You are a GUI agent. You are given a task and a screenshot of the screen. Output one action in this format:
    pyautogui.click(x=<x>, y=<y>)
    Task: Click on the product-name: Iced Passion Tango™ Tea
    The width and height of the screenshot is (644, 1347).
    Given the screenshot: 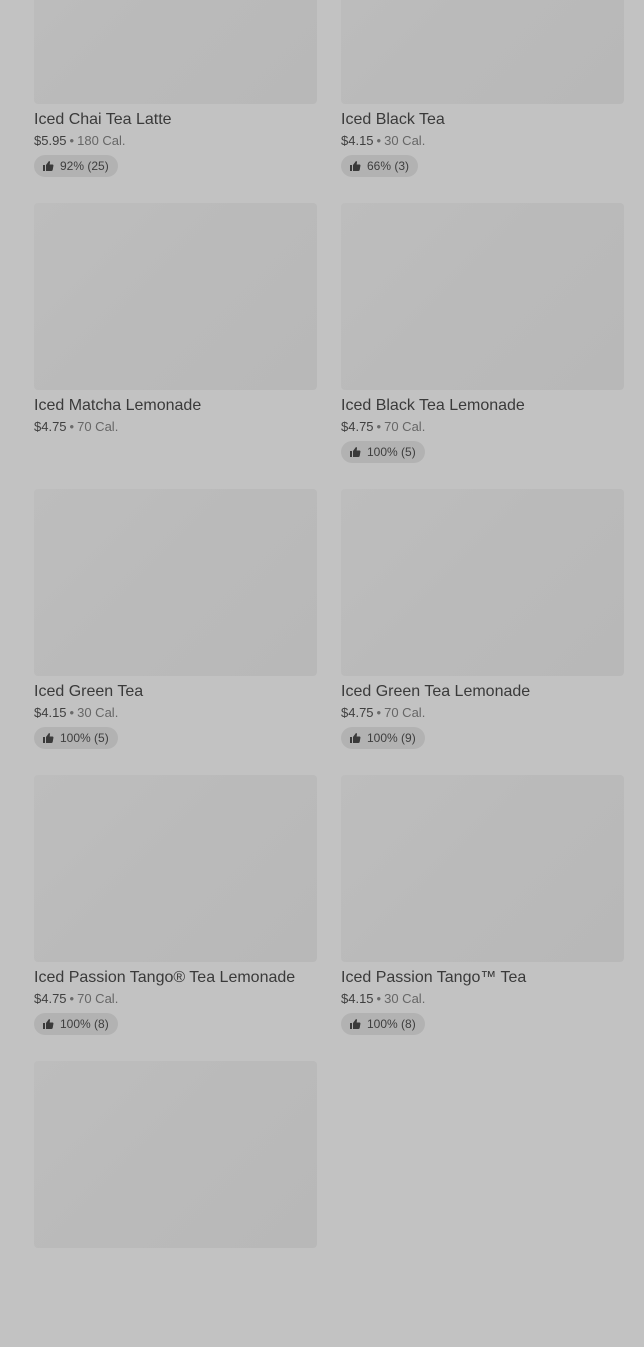 What is the action you would take?
    pyautogui.click(x=482, y=978)
    